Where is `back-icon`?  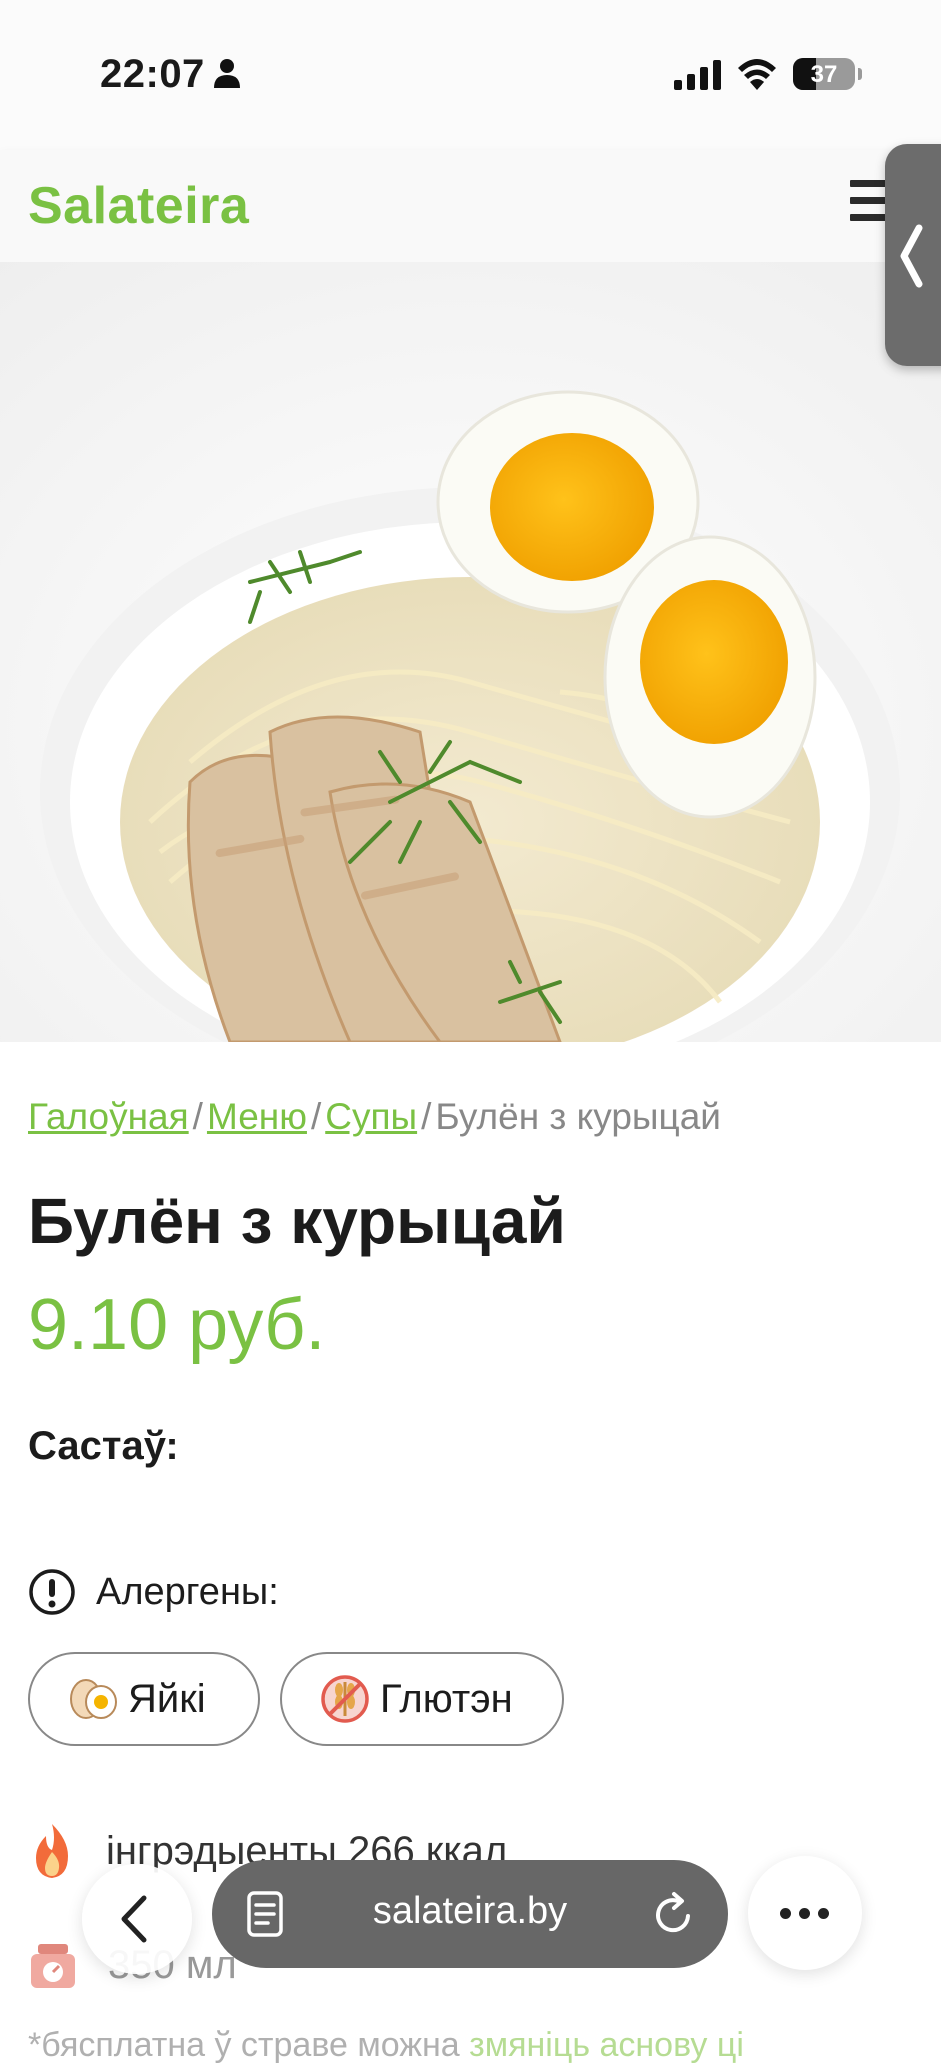 back-icon is located at coordinates (134, 1919).